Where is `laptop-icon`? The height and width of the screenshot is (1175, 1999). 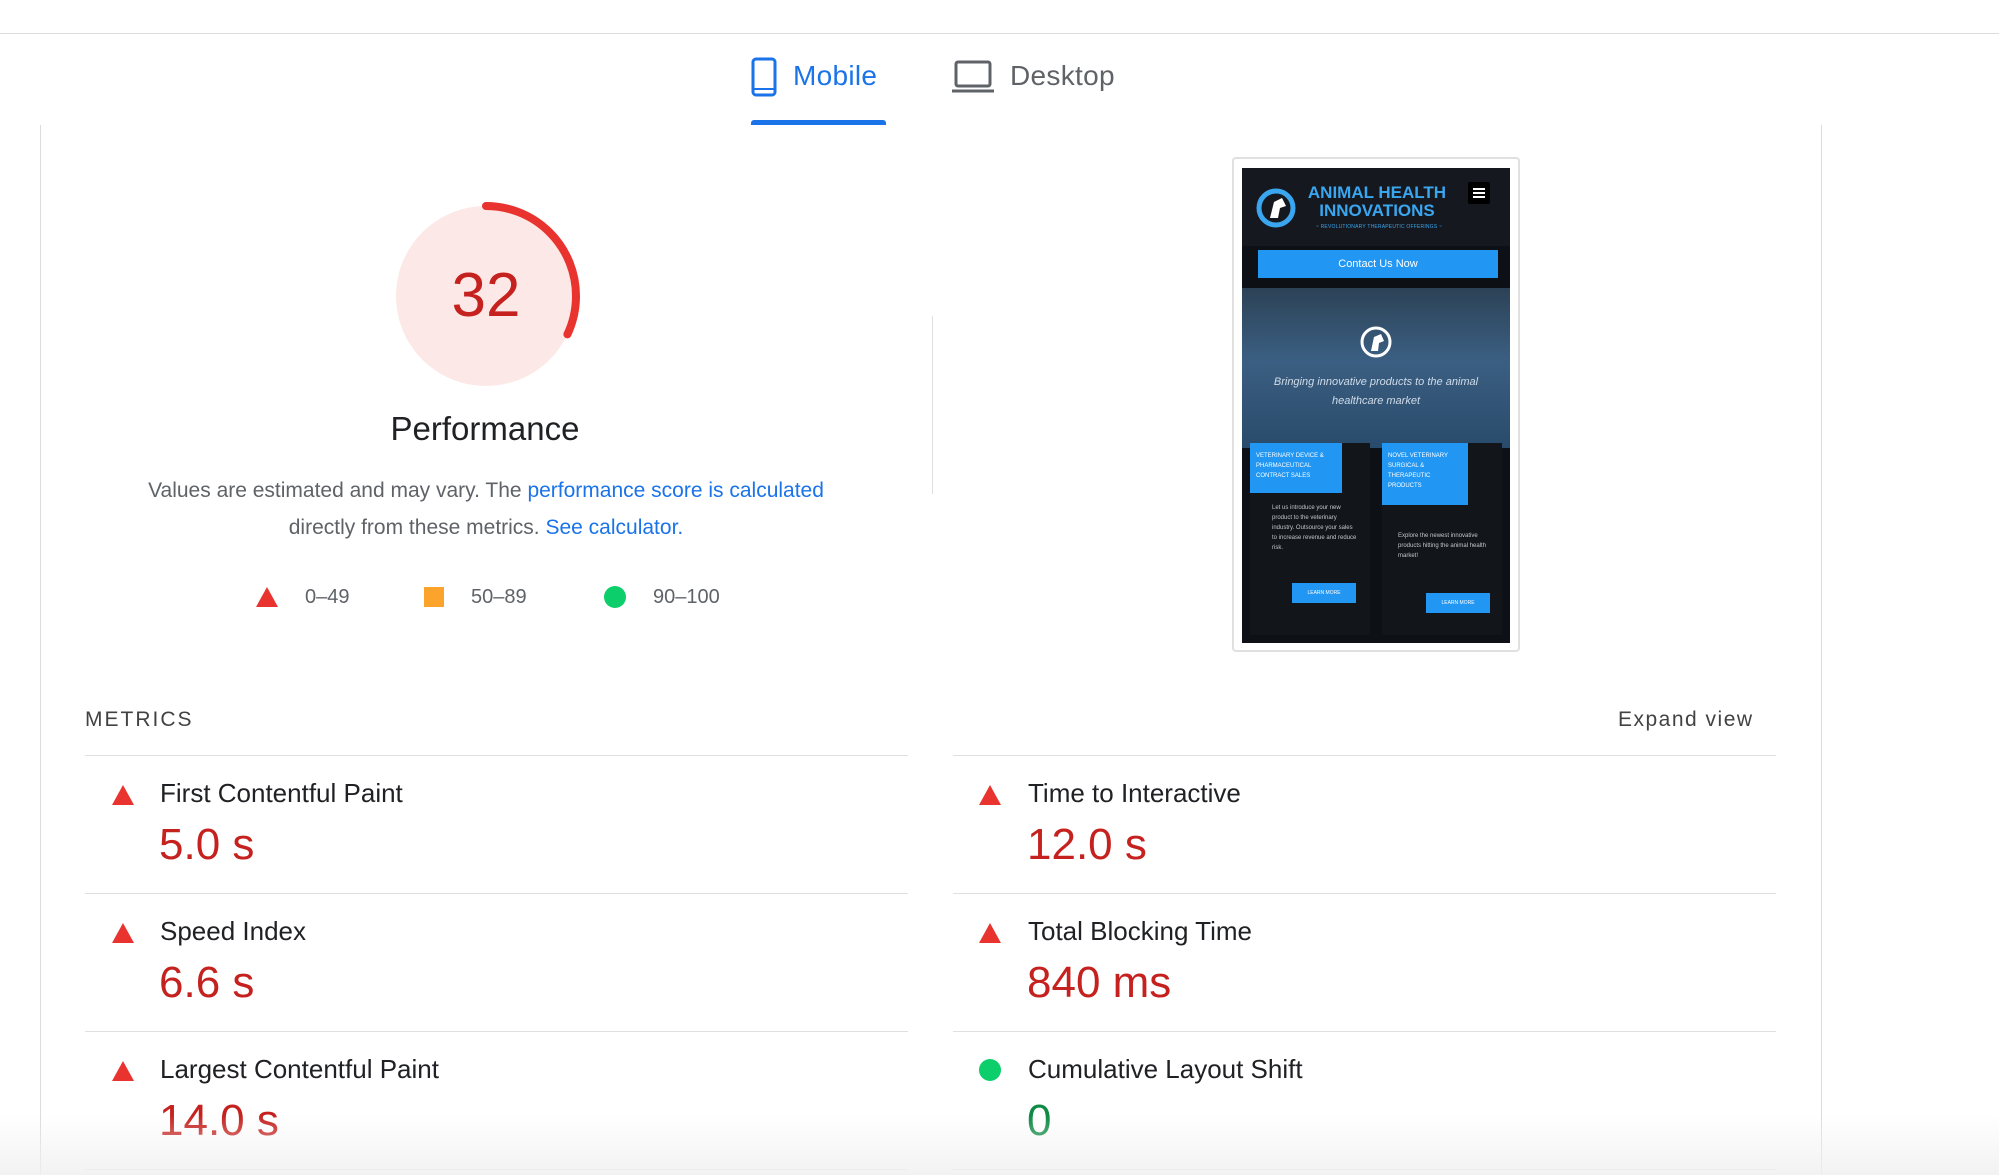
laptop-icon is located at coordinates (973, 76).